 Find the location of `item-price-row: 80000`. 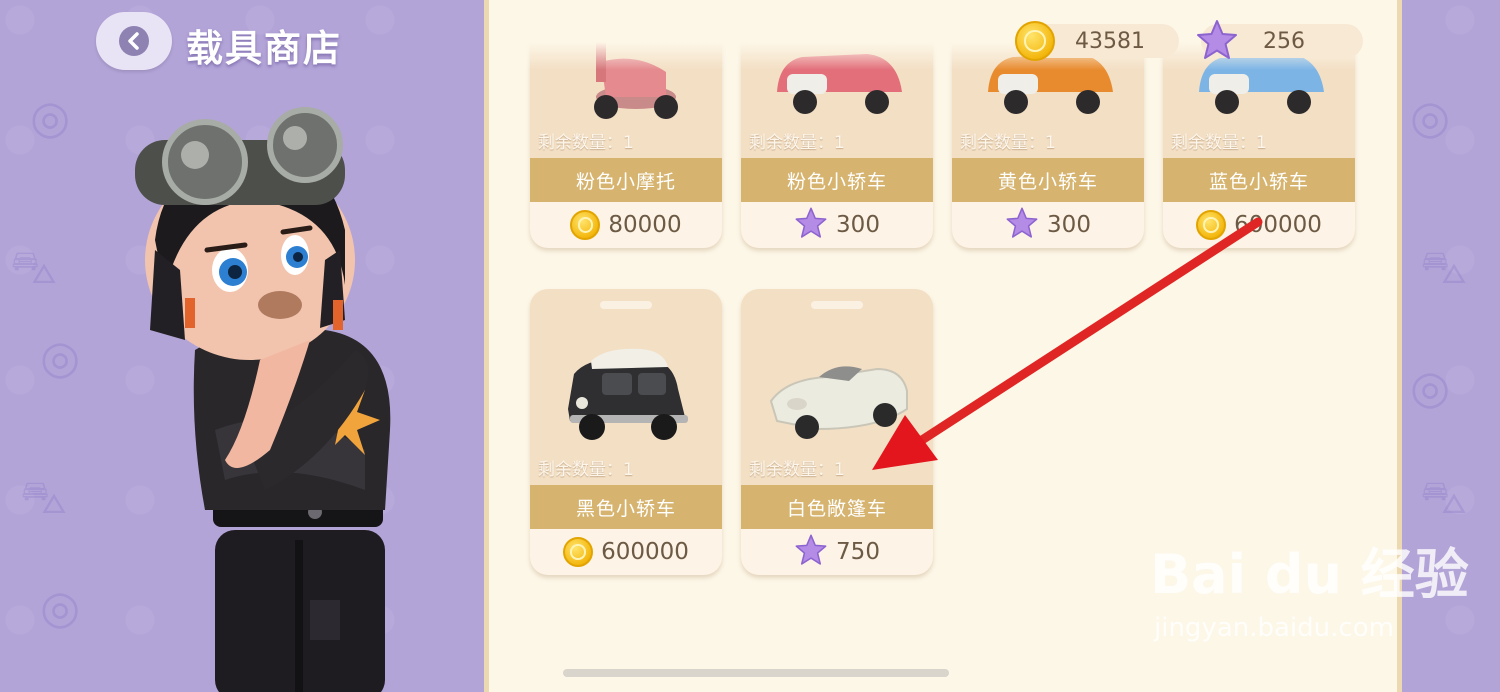

item-price-row: 80000 is located at coordinates (626, 225).